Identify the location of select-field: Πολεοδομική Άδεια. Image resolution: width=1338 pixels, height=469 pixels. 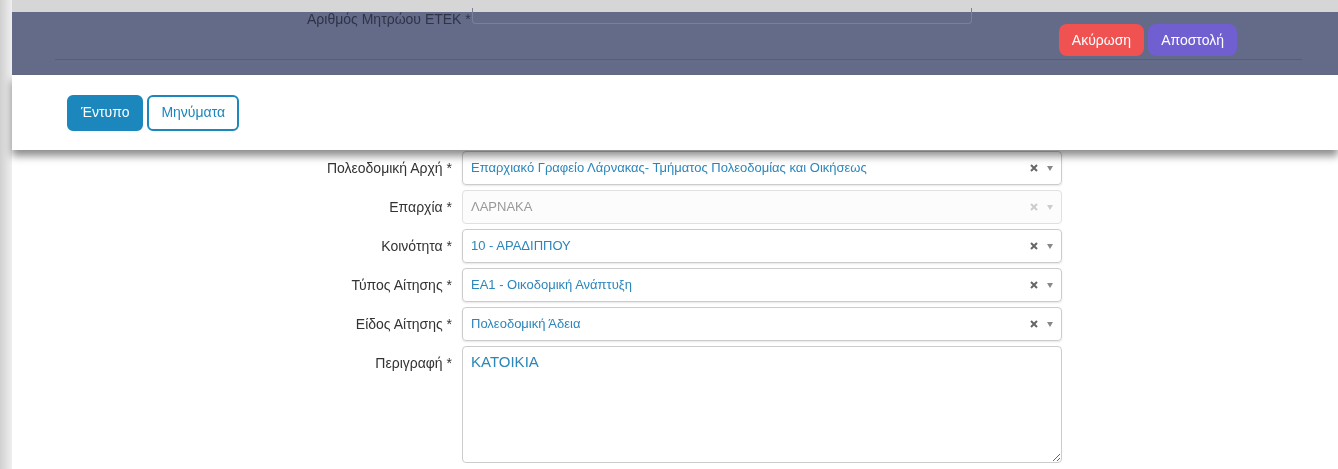
(762, 324).